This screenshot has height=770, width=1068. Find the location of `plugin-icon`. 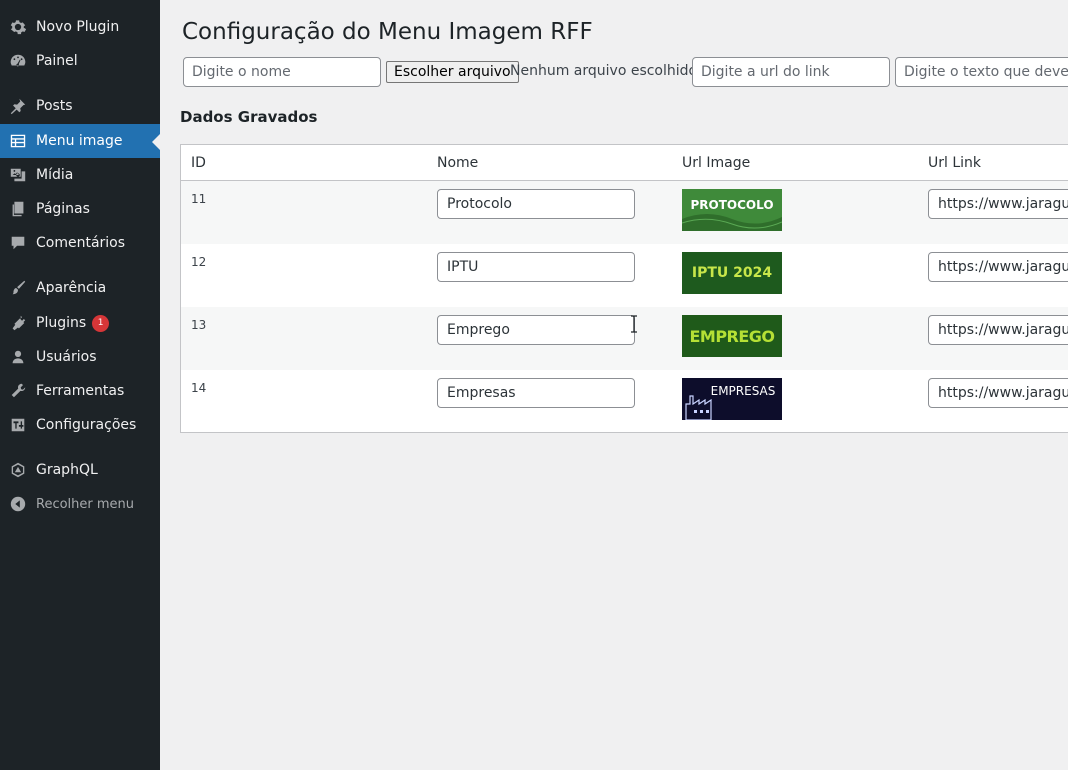

plugin-icon is located at coordinates (18, 323).